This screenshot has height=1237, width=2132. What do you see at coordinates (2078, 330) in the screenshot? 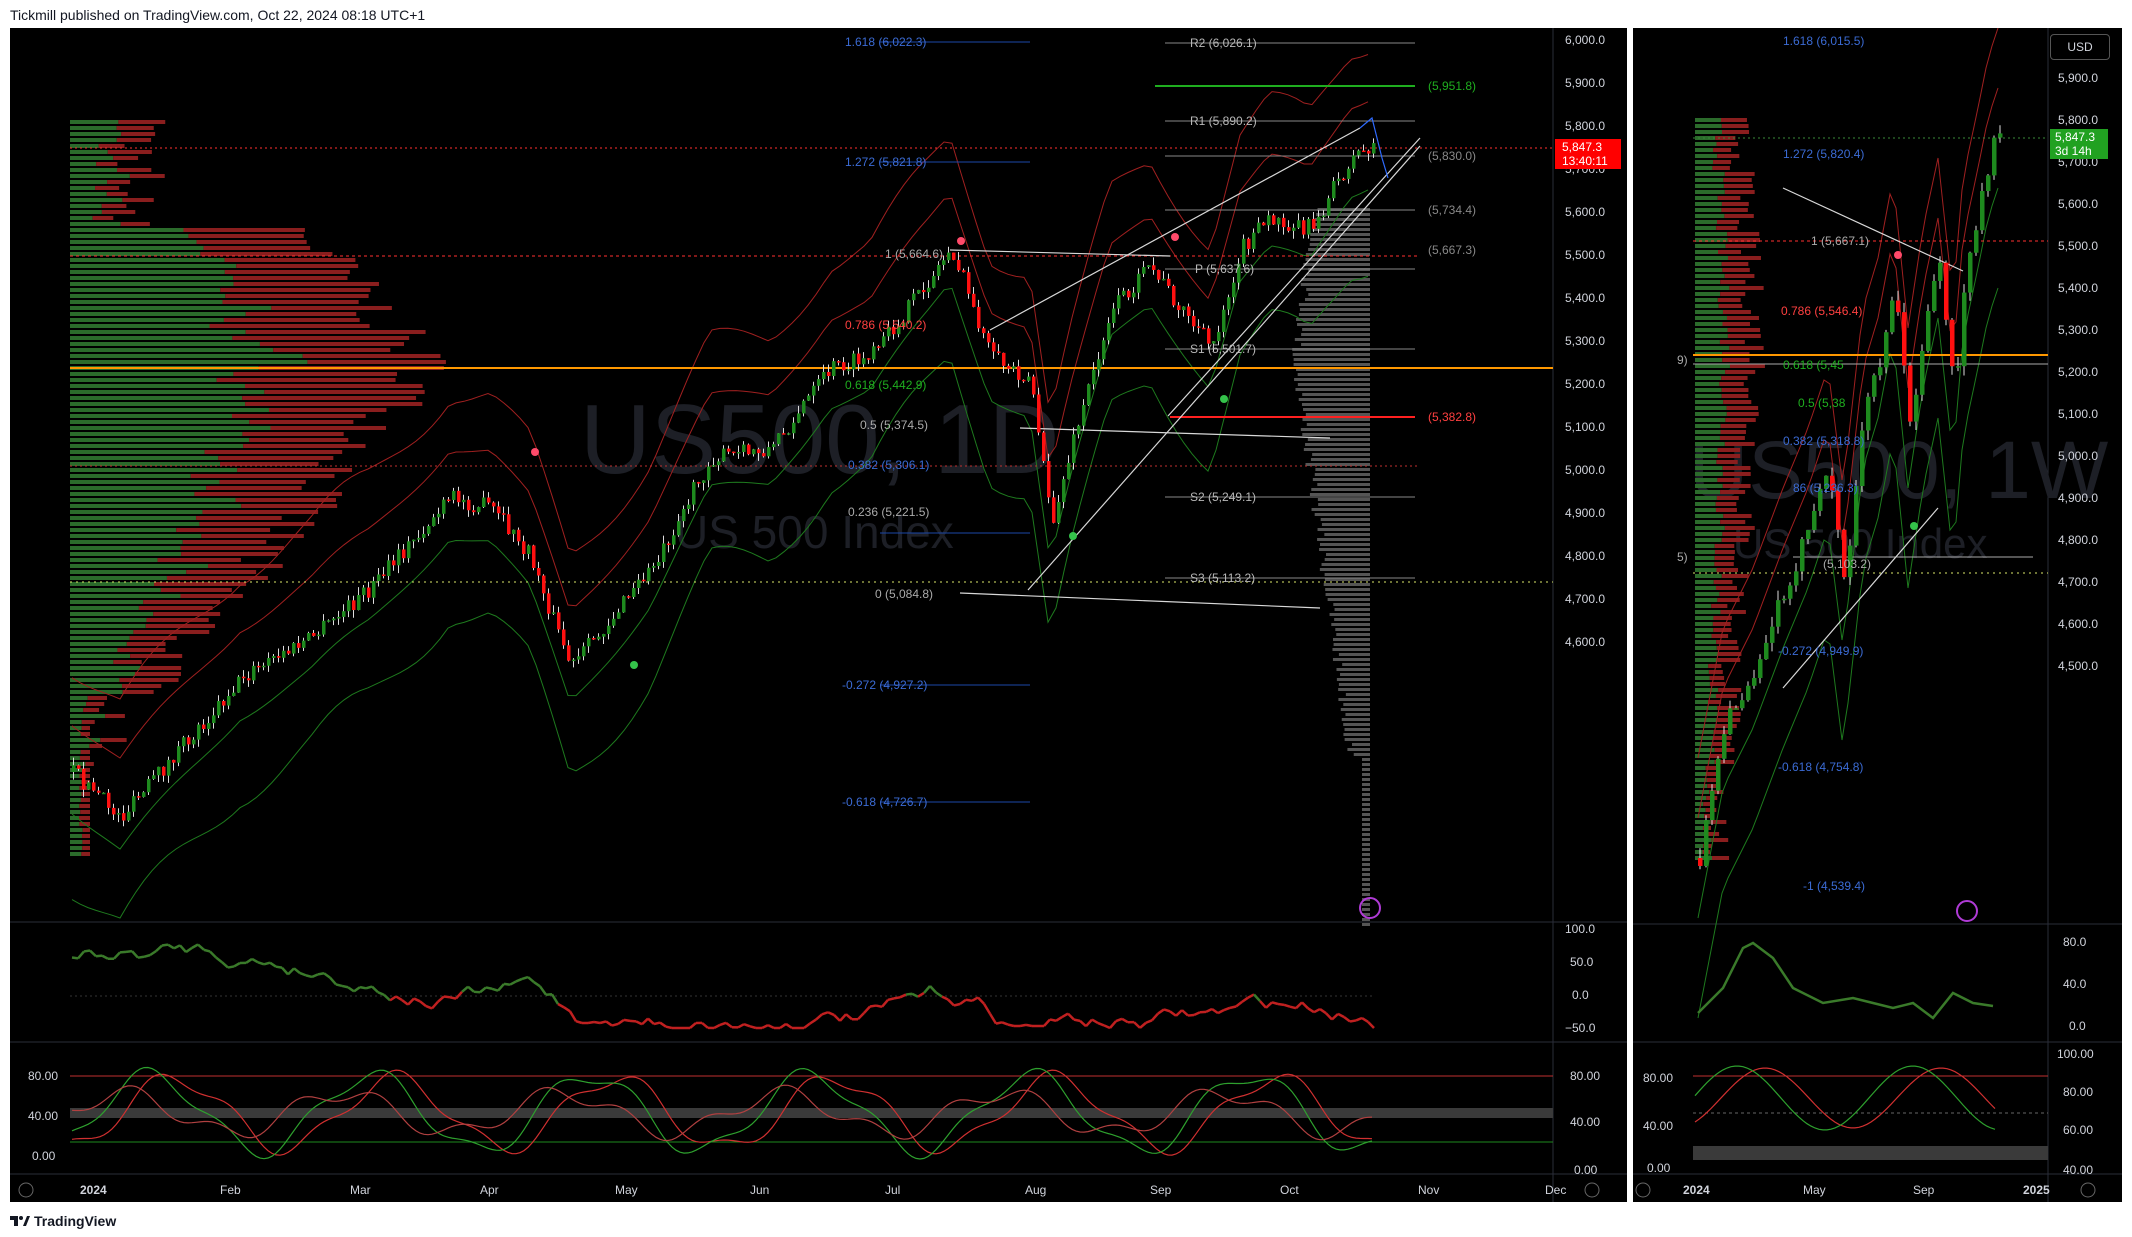
I see `price-axis-label: 5,300.0` at bounding box center [2078, 330].